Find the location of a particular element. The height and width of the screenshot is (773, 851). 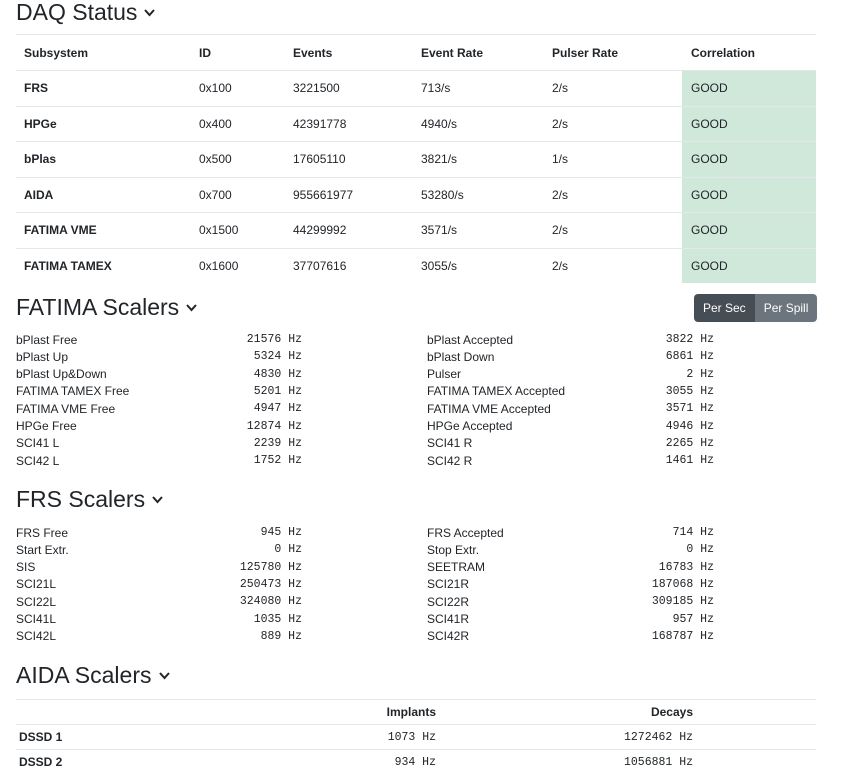

id-cell: 0x500 is located at coordinates (215, 159).